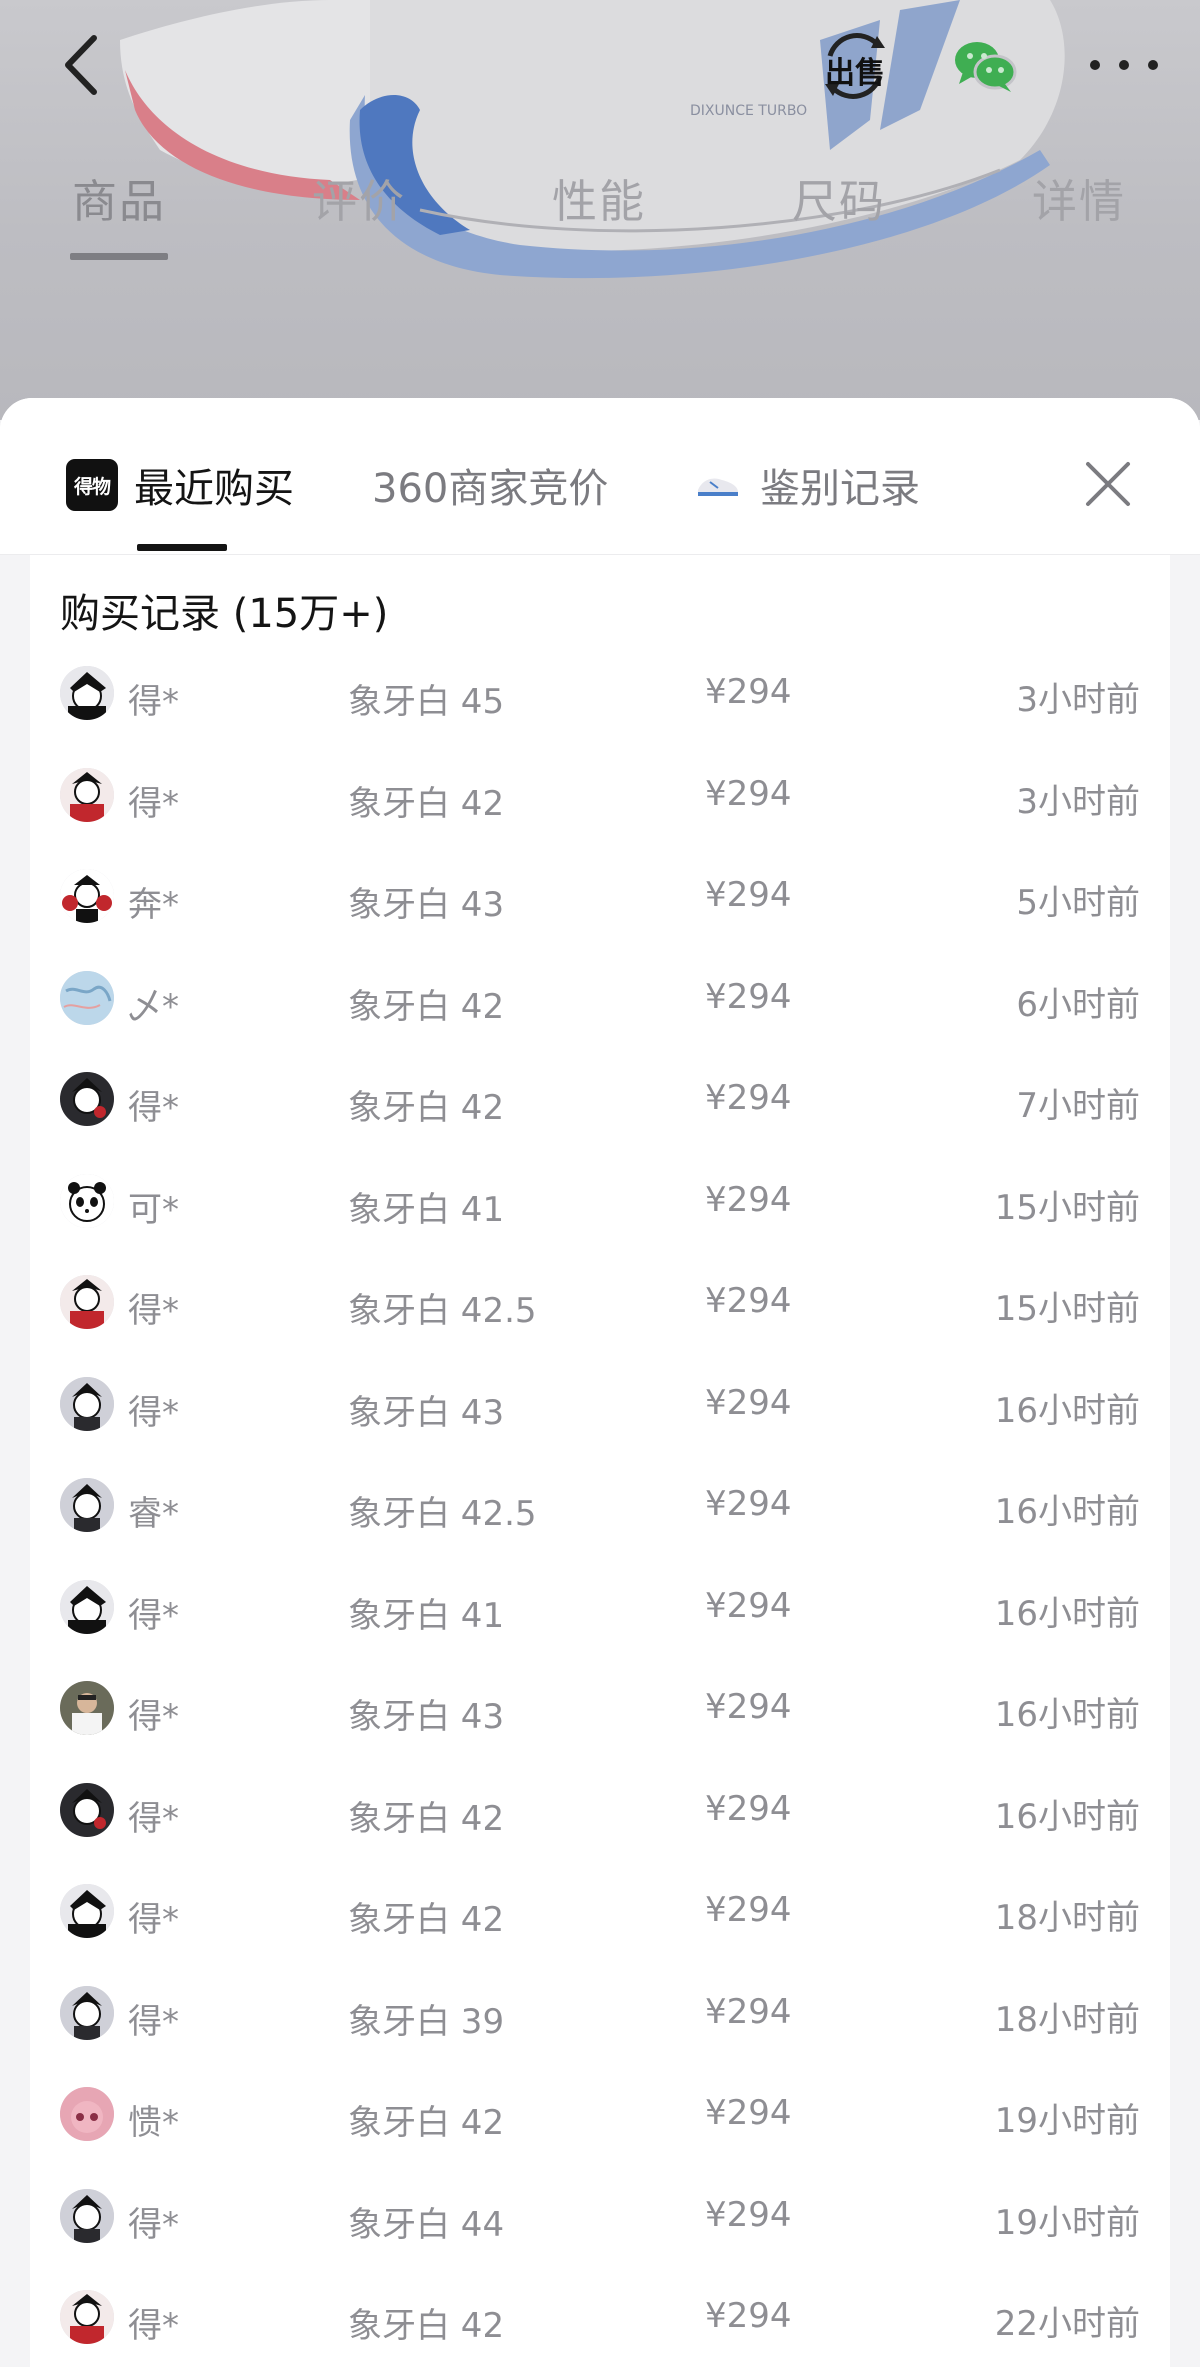 Image resolution: width=1200 pixels, height=2367 pixels. Describe the element at coordinates (600, 2216) in the screenshot. I see `purchase-record-row: 得* 象牙白 44 ¥294 19小时前` at that location.